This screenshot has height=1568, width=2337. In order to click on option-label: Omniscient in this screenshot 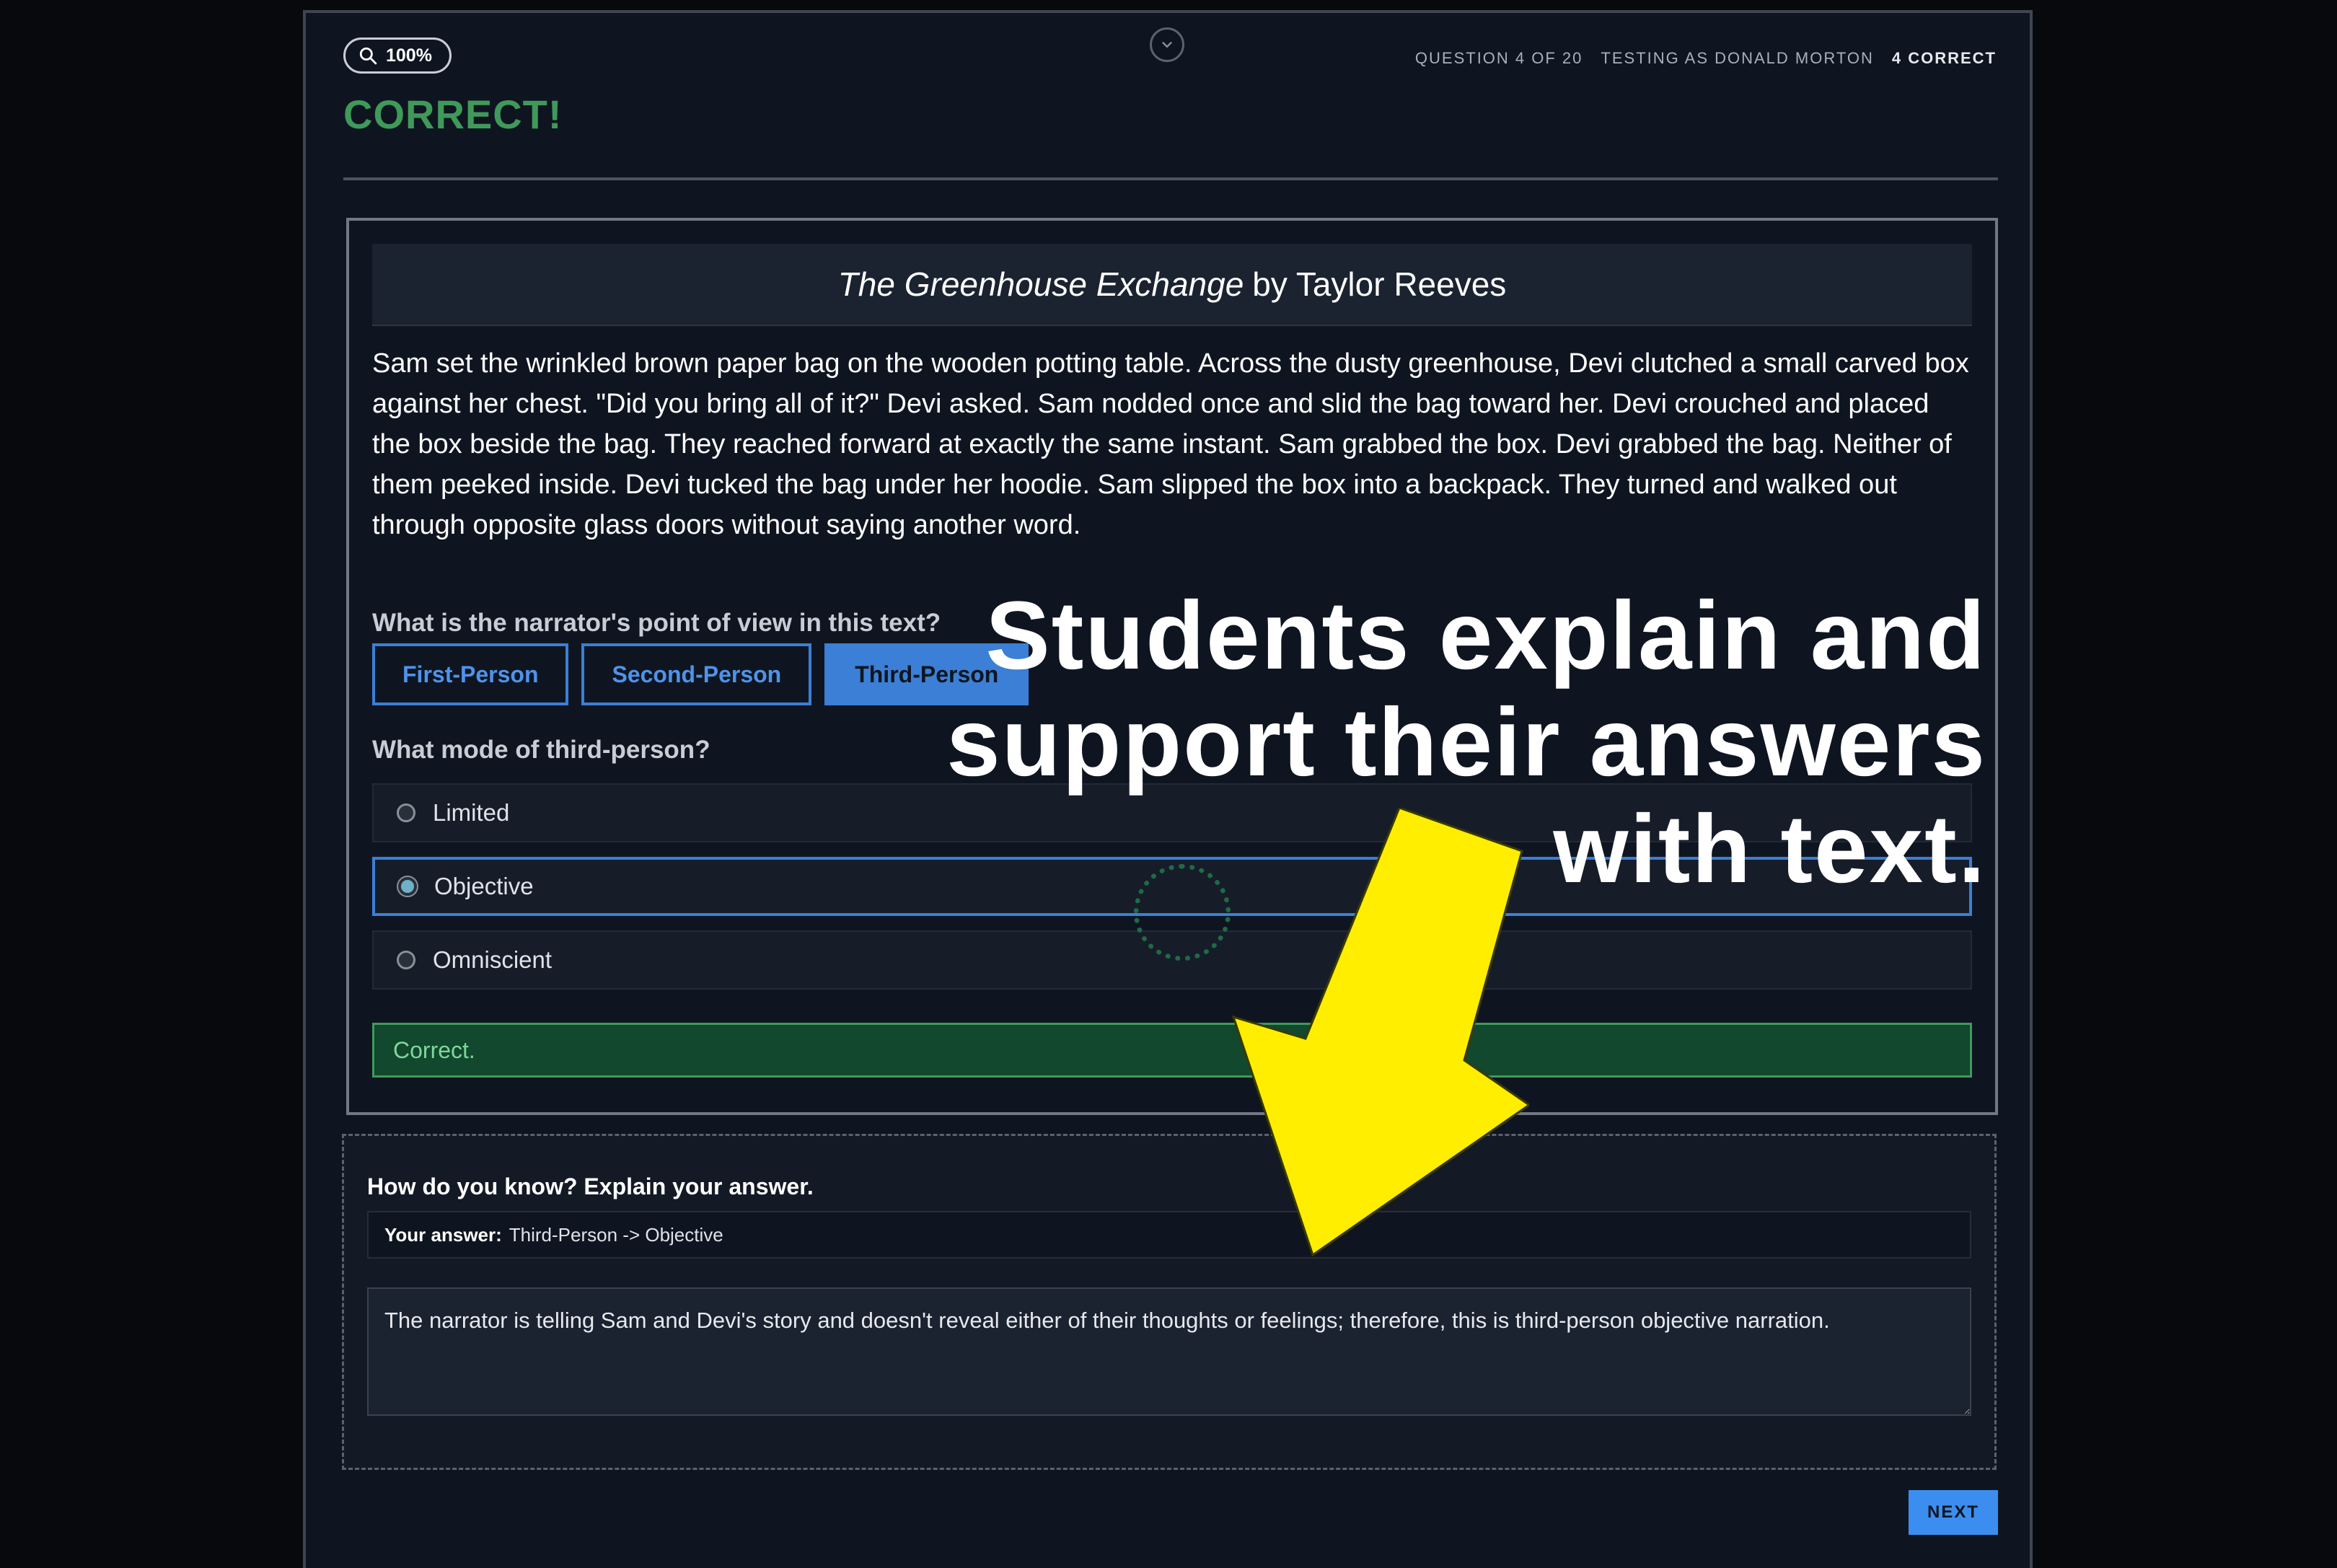, I will do `click(493, 960)`.